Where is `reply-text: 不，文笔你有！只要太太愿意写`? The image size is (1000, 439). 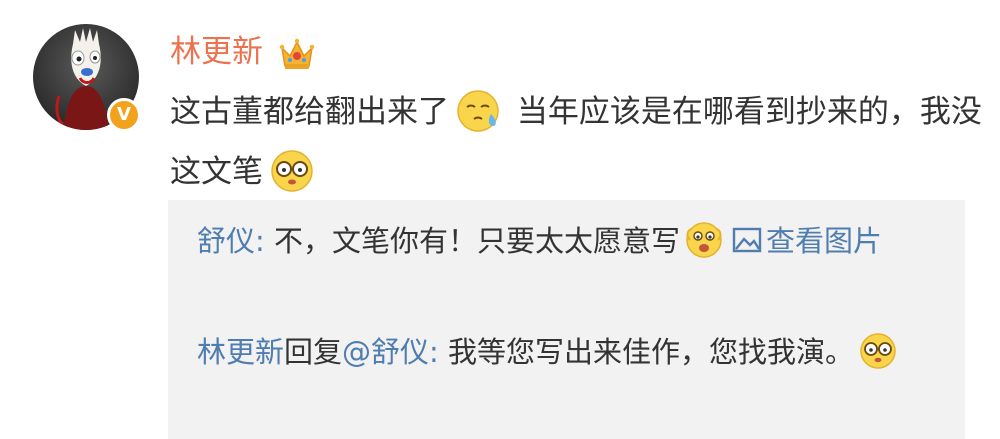 reply-text: 不，文笔你有！只要太太愿意写 is located at coordinates (477, 241).